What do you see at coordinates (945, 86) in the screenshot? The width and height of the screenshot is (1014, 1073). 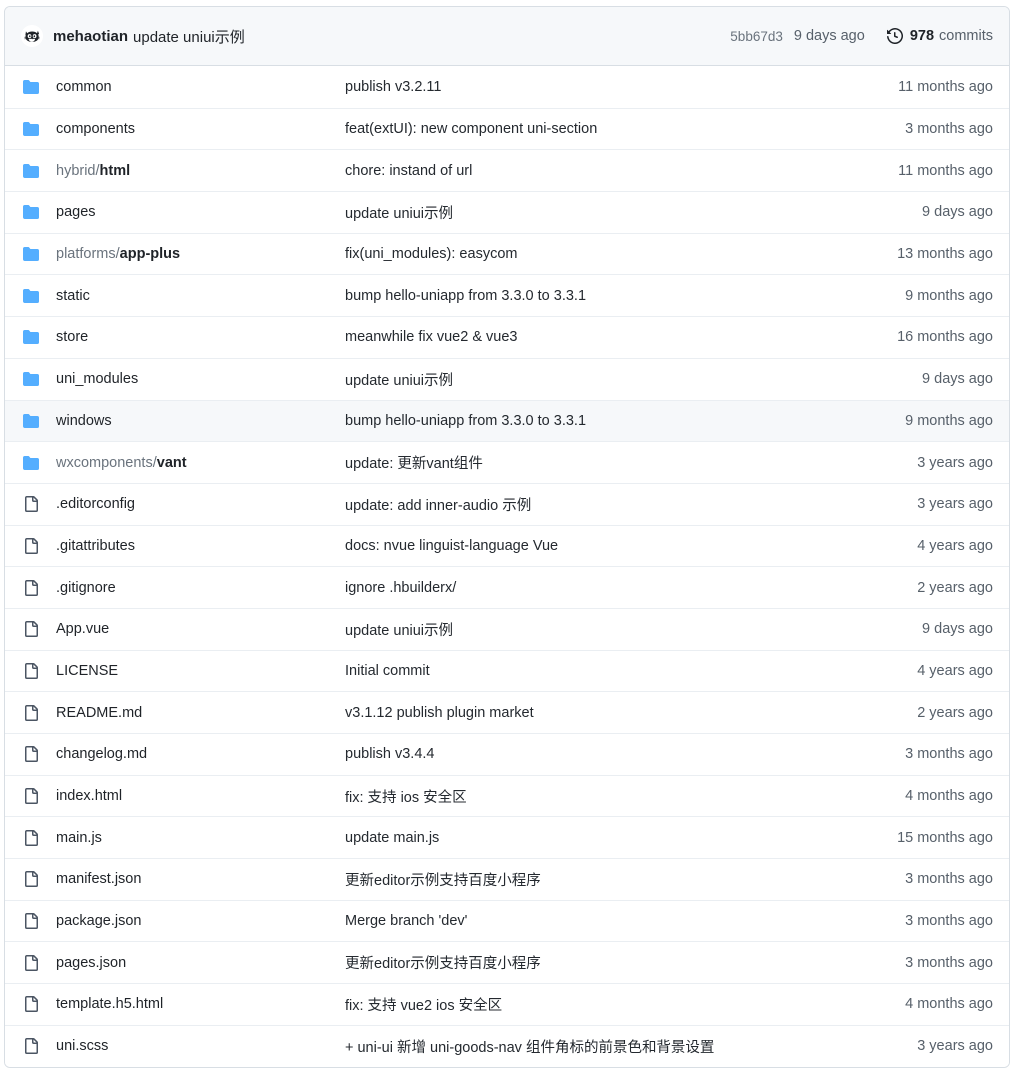 I see `commit-age: 11 months ago` at bounding box center [945, 86].